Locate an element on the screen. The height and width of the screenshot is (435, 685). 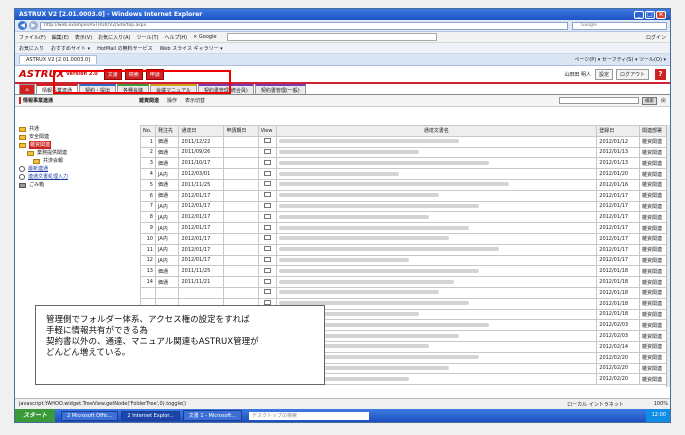
tab-contract: 契約・提出 is located at coordinates (98, 89).